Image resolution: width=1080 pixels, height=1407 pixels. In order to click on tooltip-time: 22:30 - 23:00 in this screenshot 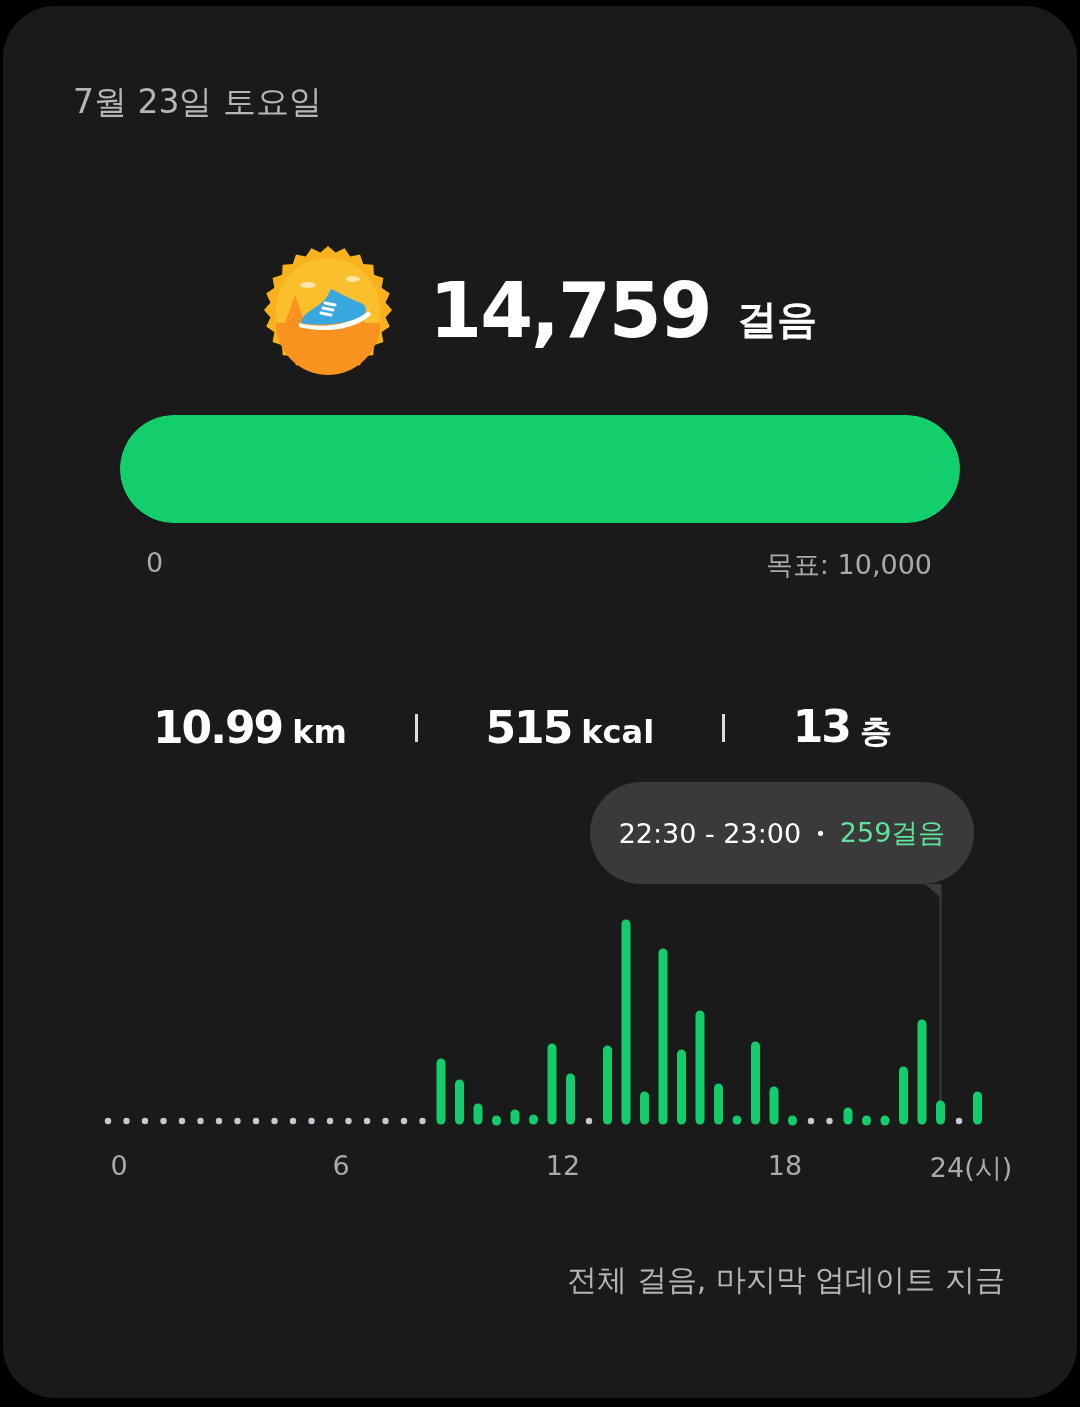, I will do `click(710, 833)`.